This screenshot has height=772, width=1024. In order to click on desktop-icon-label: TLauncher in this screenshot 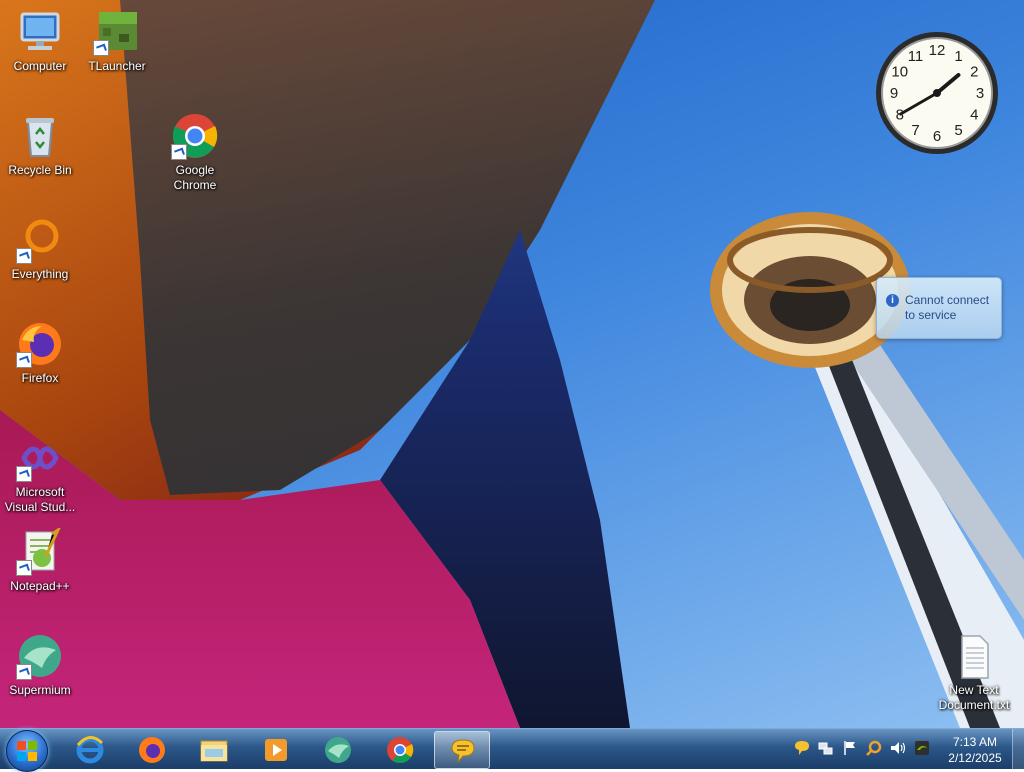, I will do `click(117, 66)`.